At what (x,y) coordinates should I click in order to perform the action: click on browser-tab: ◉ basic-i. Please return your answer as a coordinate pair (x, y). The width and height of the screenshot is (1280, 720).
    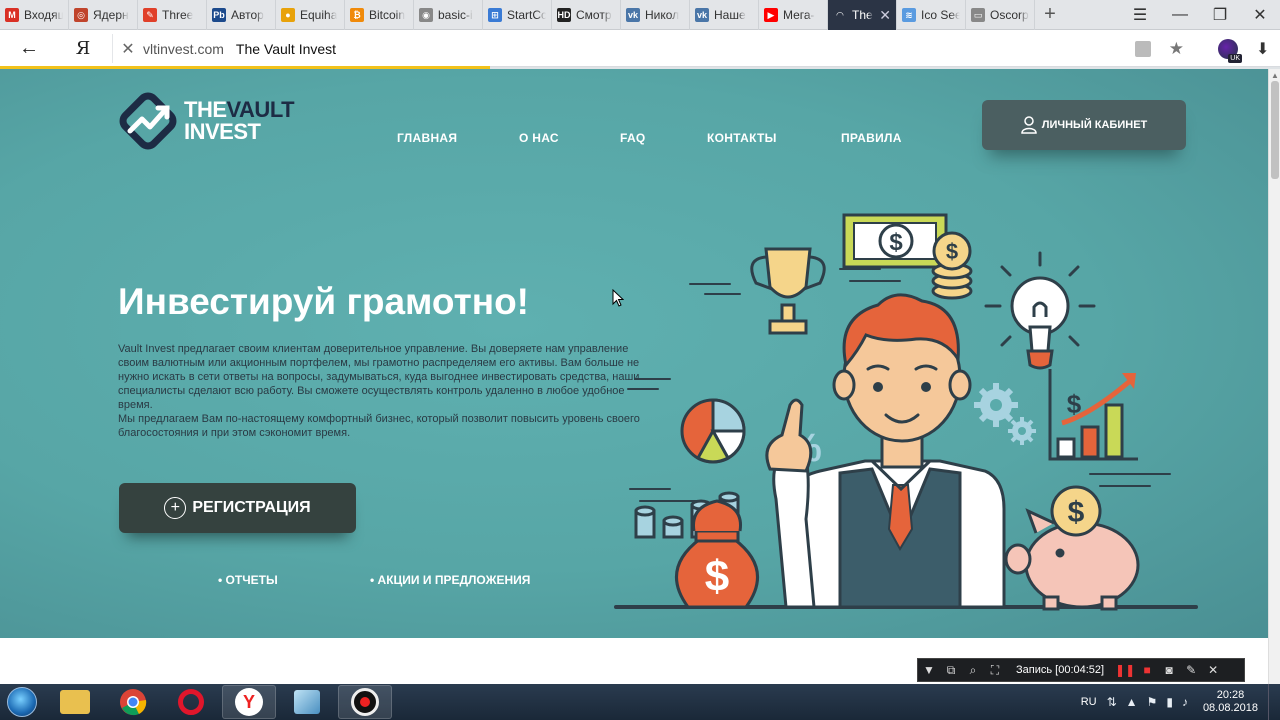
    Looking at the image, I should click on (448, 15).